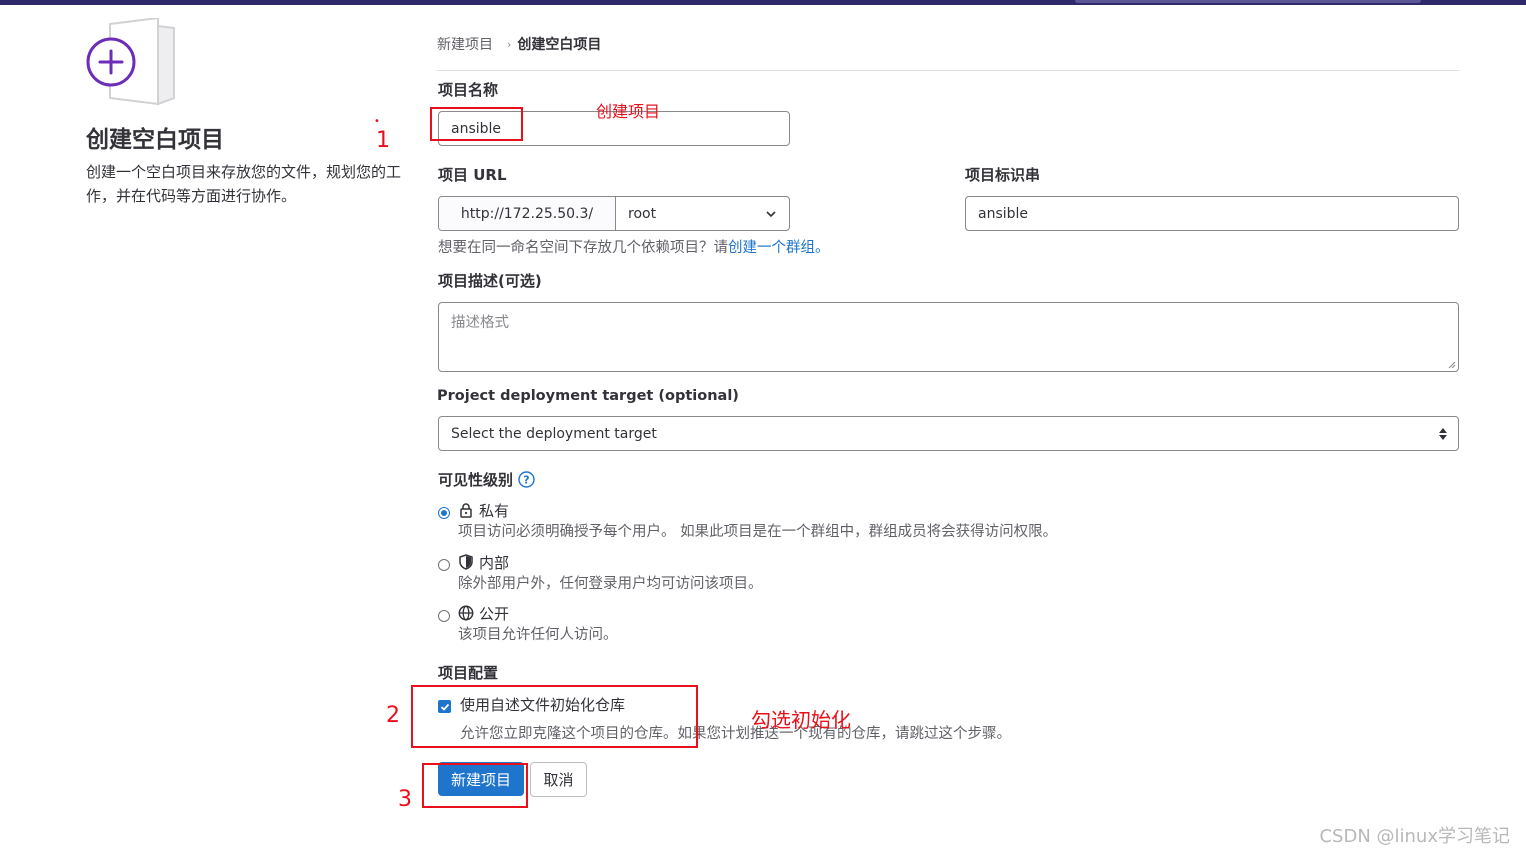  Describe the element at coordinates (466, 562) in the screenshot. I see `shield-icon` at that location.